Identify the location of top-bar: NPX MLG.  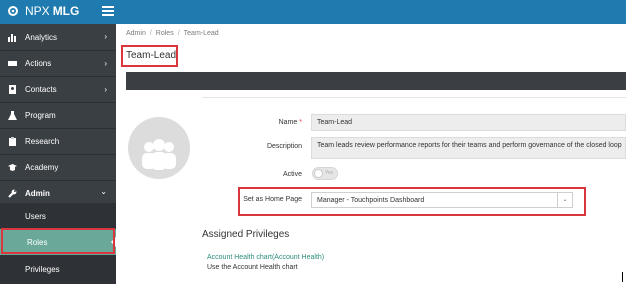
(313, 12).